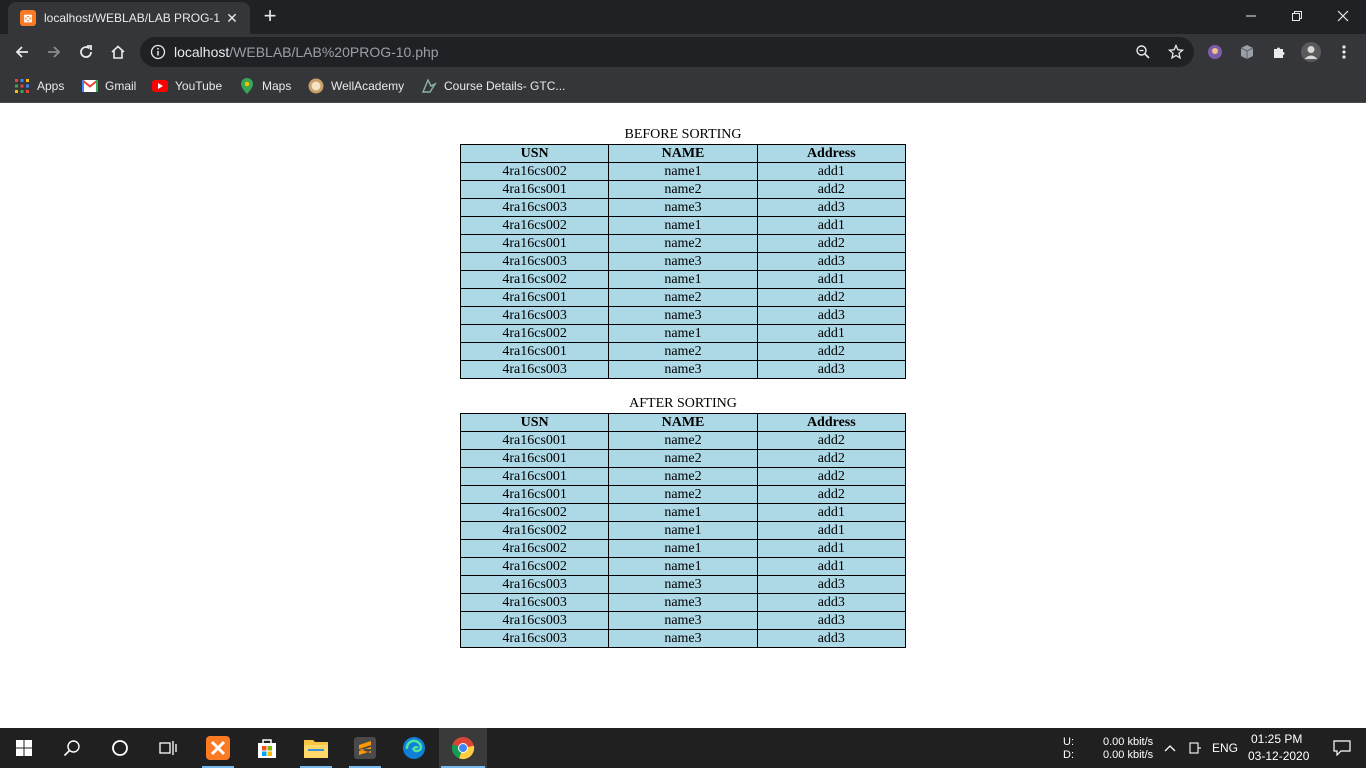 The width and height of the screenshot is (1366, 768). I want to click on chevron-up-icon, so click(1170, 748).